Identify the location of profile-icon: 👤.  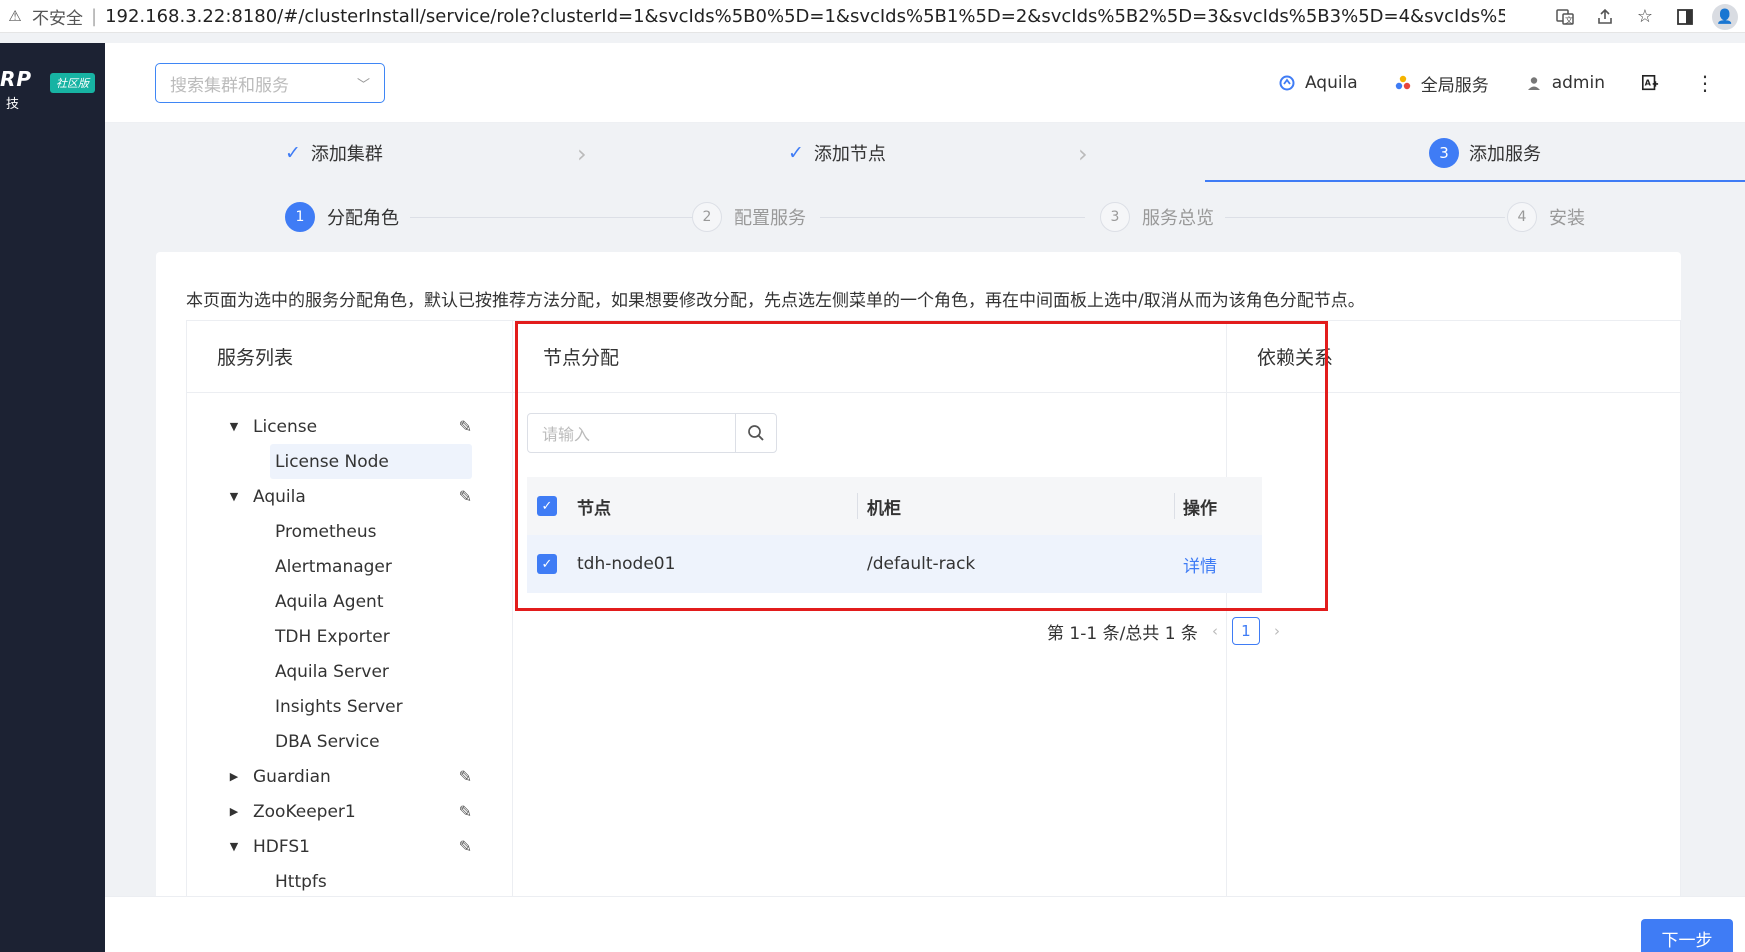
(1725, 16).